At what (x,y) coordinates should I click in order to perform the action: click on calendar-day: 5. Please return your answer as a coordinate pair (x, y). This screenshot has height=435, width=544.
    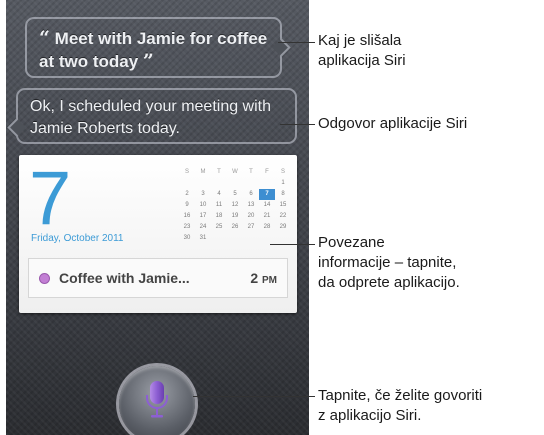
    Looking at the image, I should click on (235, 194).